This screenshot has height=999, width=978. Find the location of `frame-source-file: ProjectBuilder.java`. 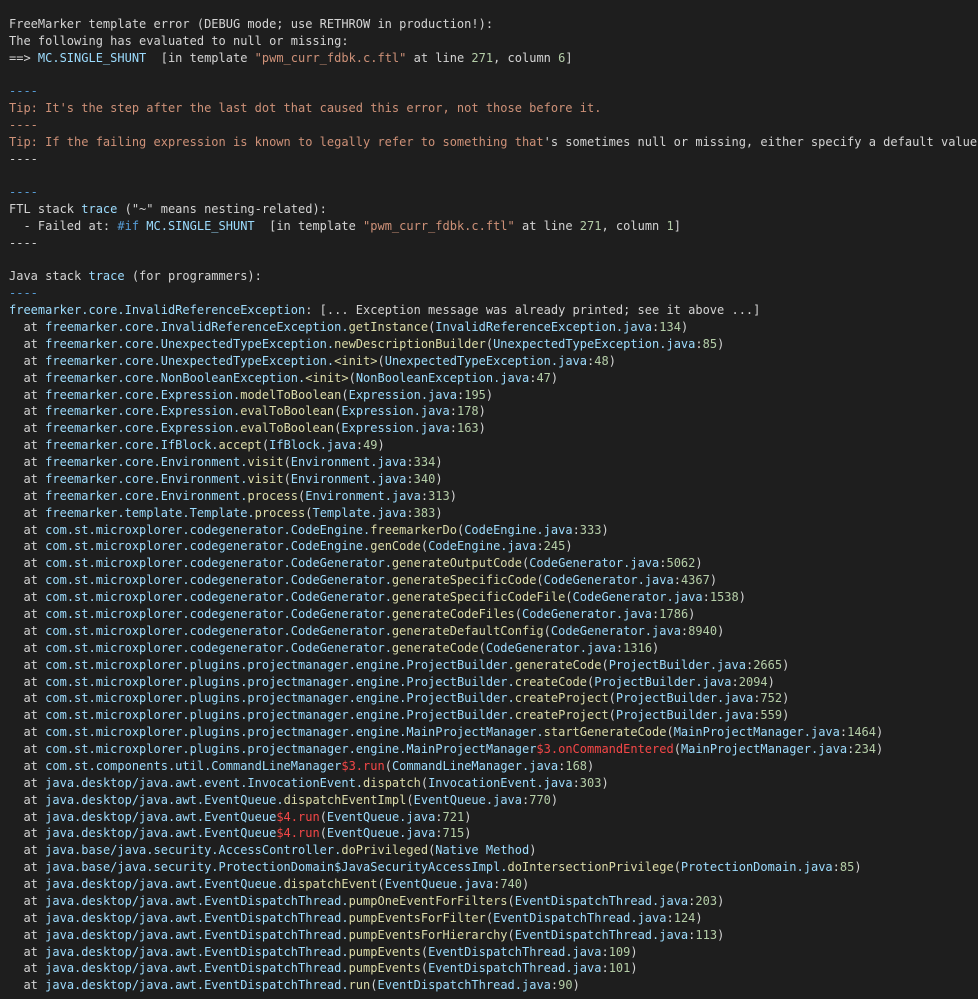

frame-source-file: ProjectBuilder.java is located at coordinates (663, 681).